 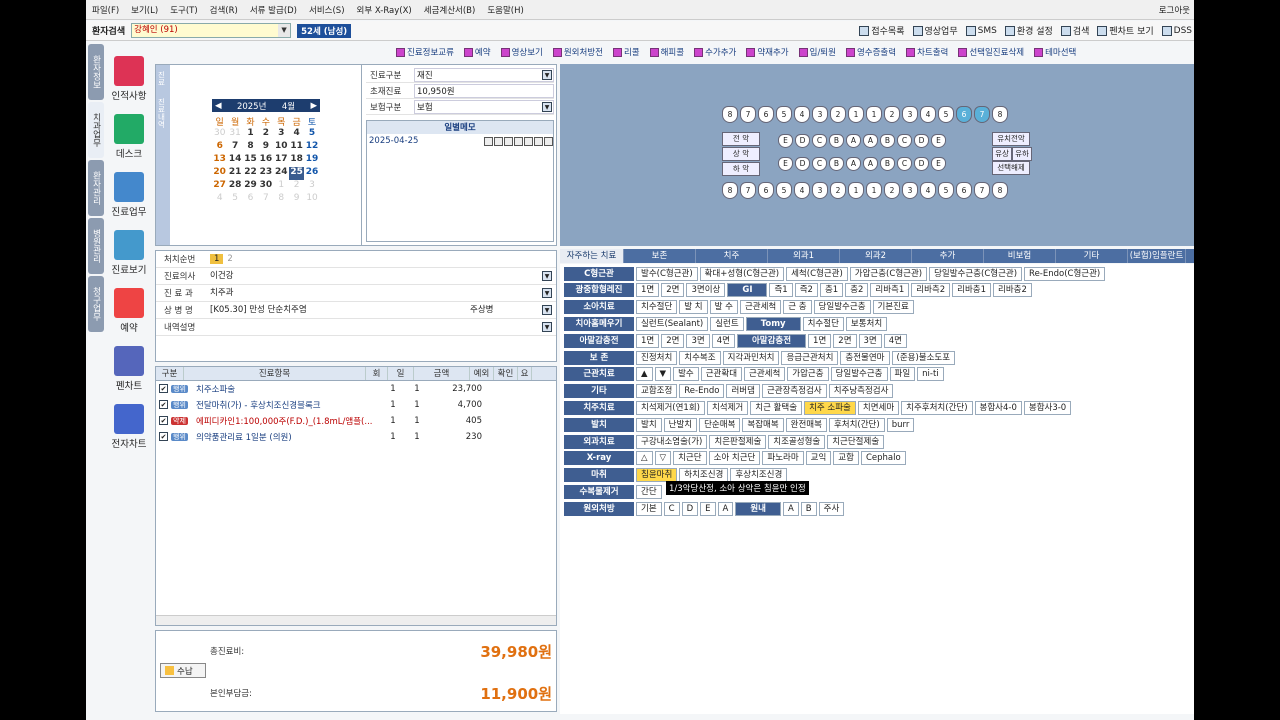 What do you see at coordinates (823, 323) in the screenshot?
I see `treatment-button: 치수절단` at bounding box center [823, 323].